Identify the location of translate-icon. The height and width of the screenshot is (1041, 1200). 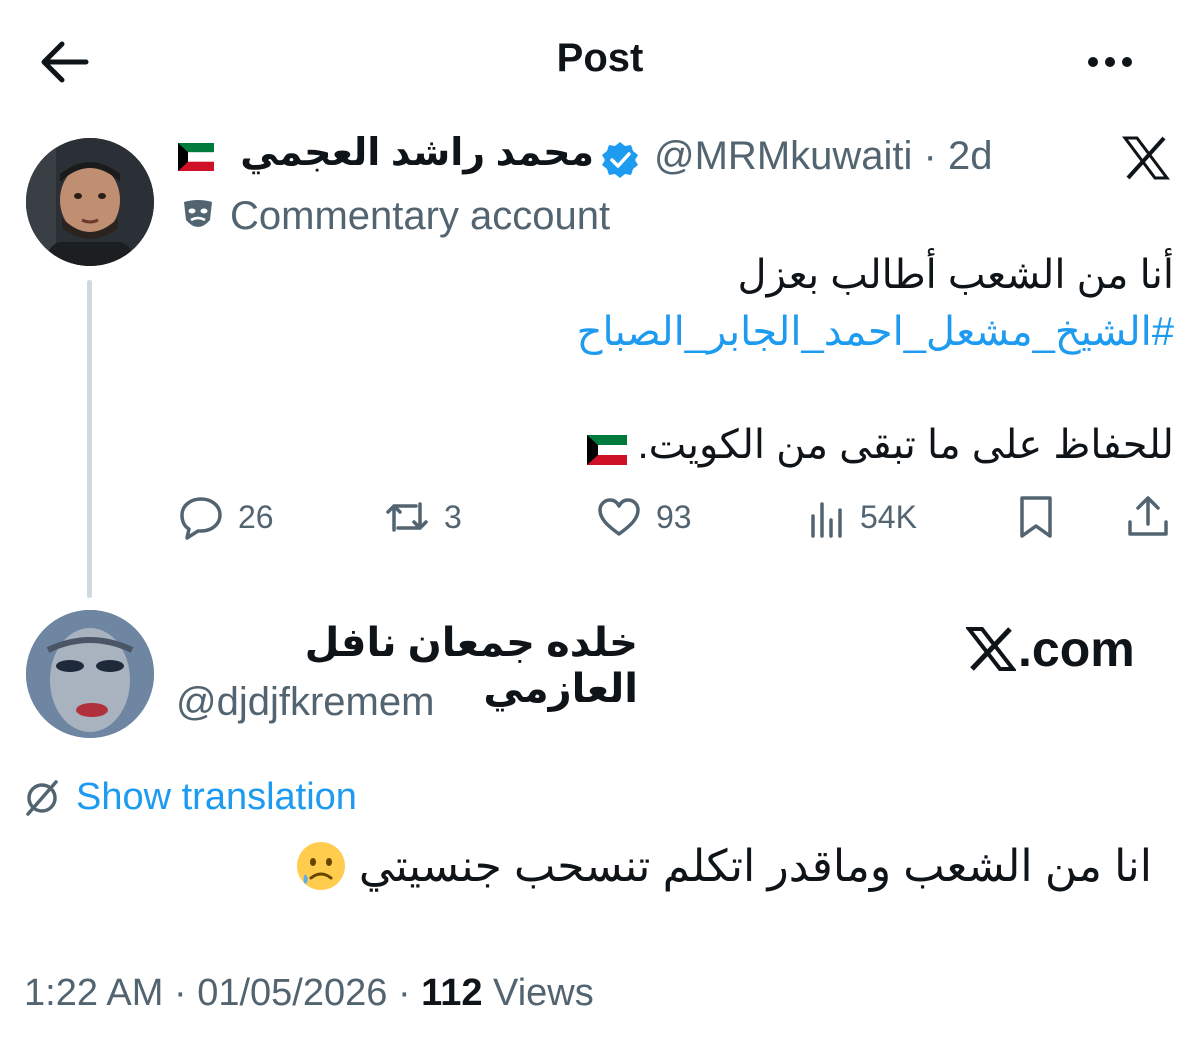
(42, 798).